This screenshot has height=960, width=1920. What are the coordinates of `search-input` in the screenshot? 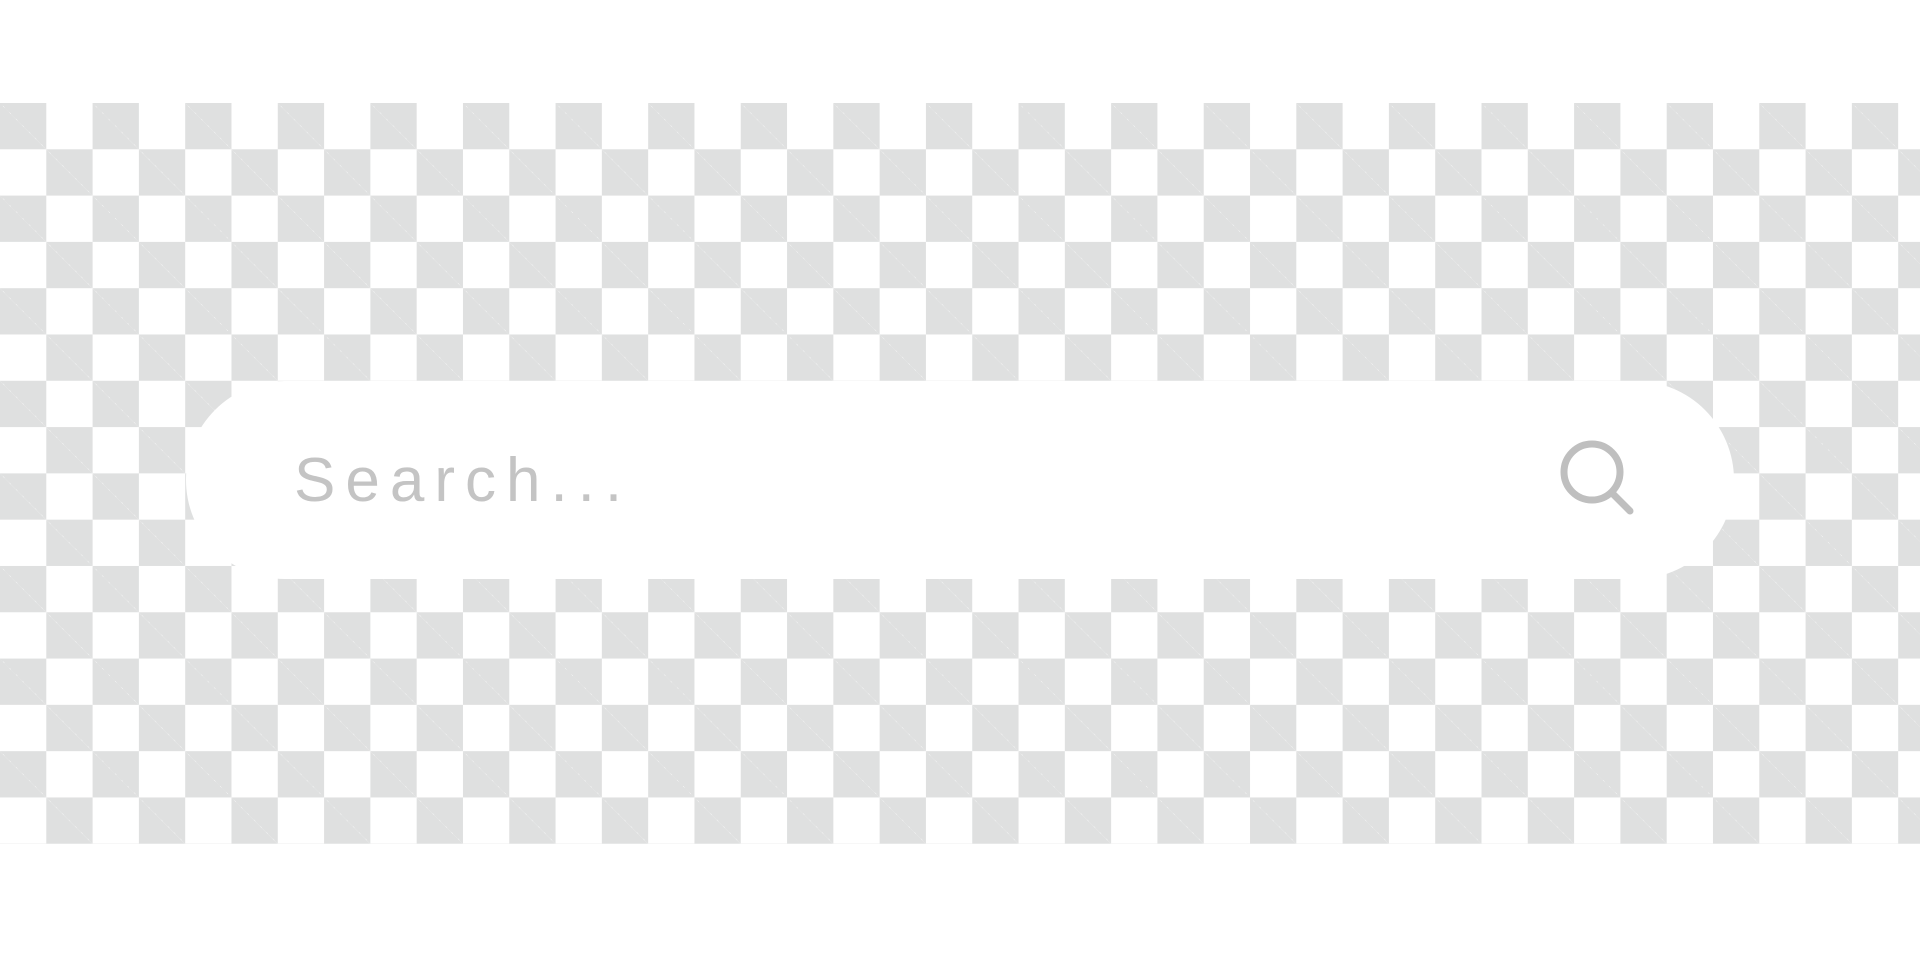 It's located at (926, 480).